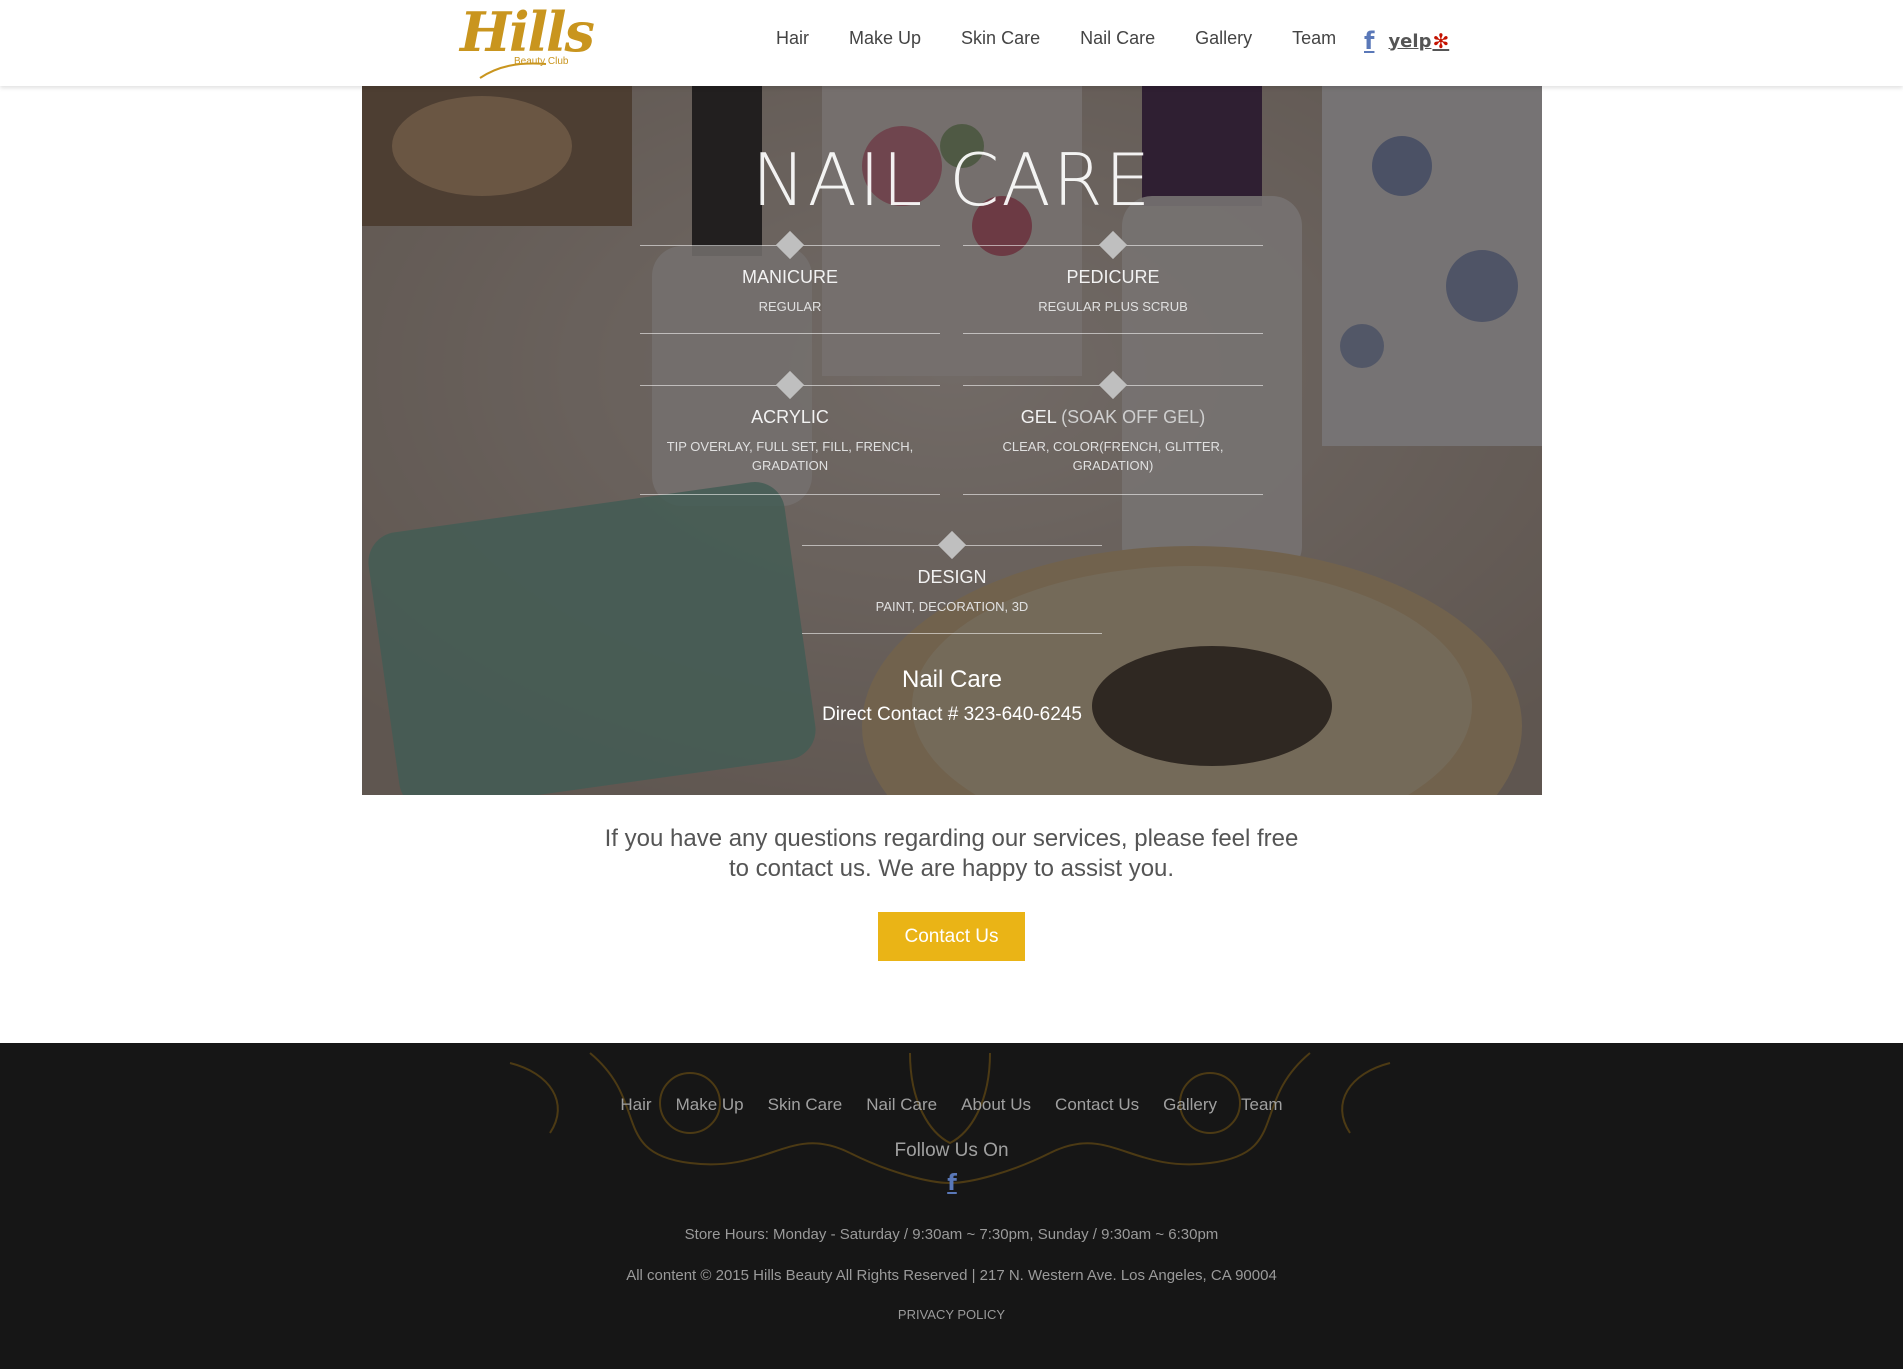  I want to click on logo-subtitle: Beauty Club, so click(541, 61).